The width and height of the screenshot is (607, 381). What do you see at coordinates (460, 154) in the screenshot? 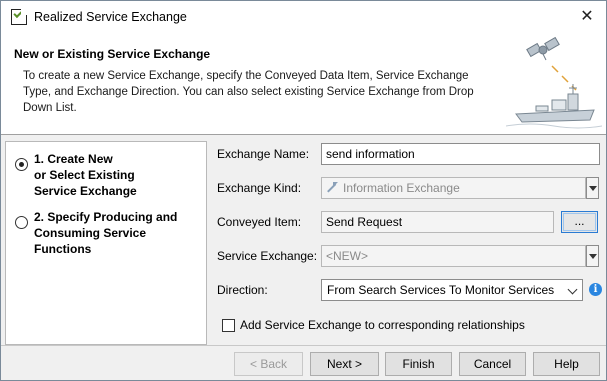
I see `exchange-name-input: send information` at bounding box center [460, 154].